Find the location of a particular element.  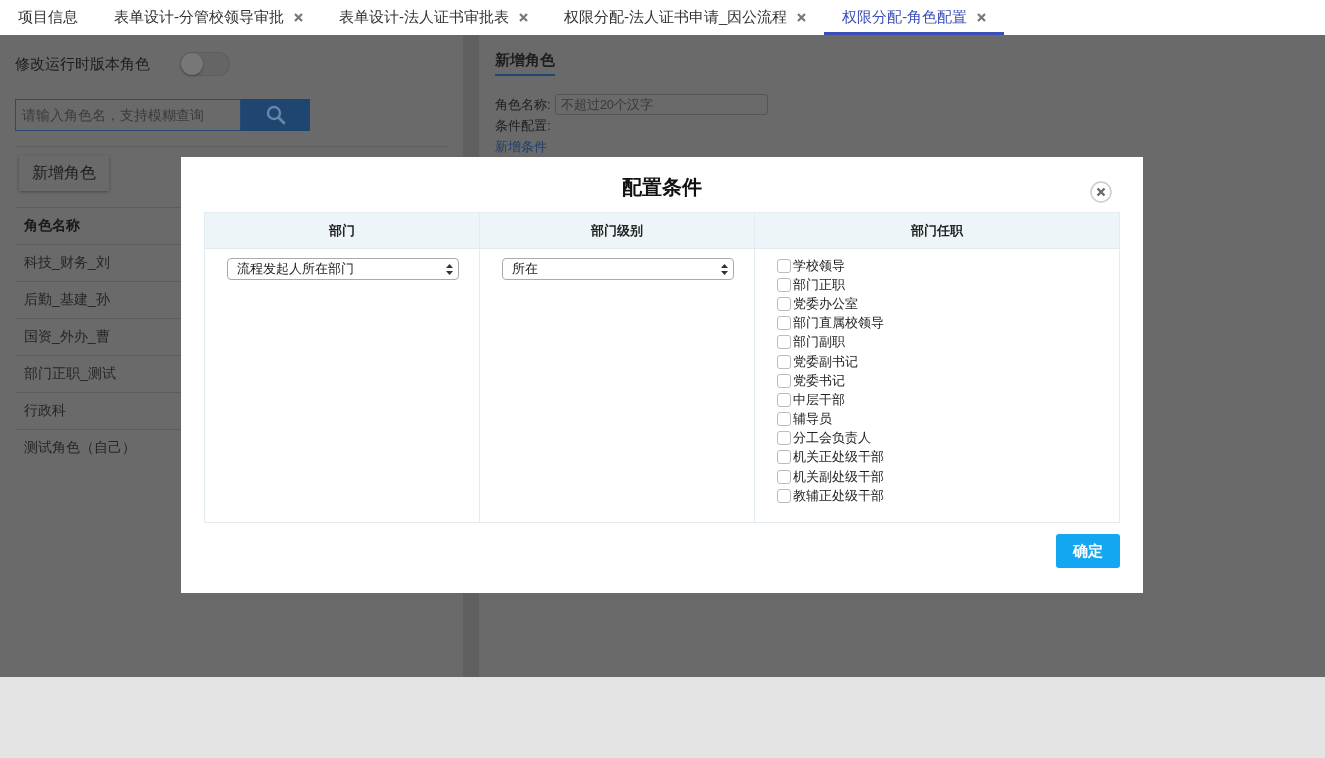

toggle-switch is located at coordinates (205, 64).